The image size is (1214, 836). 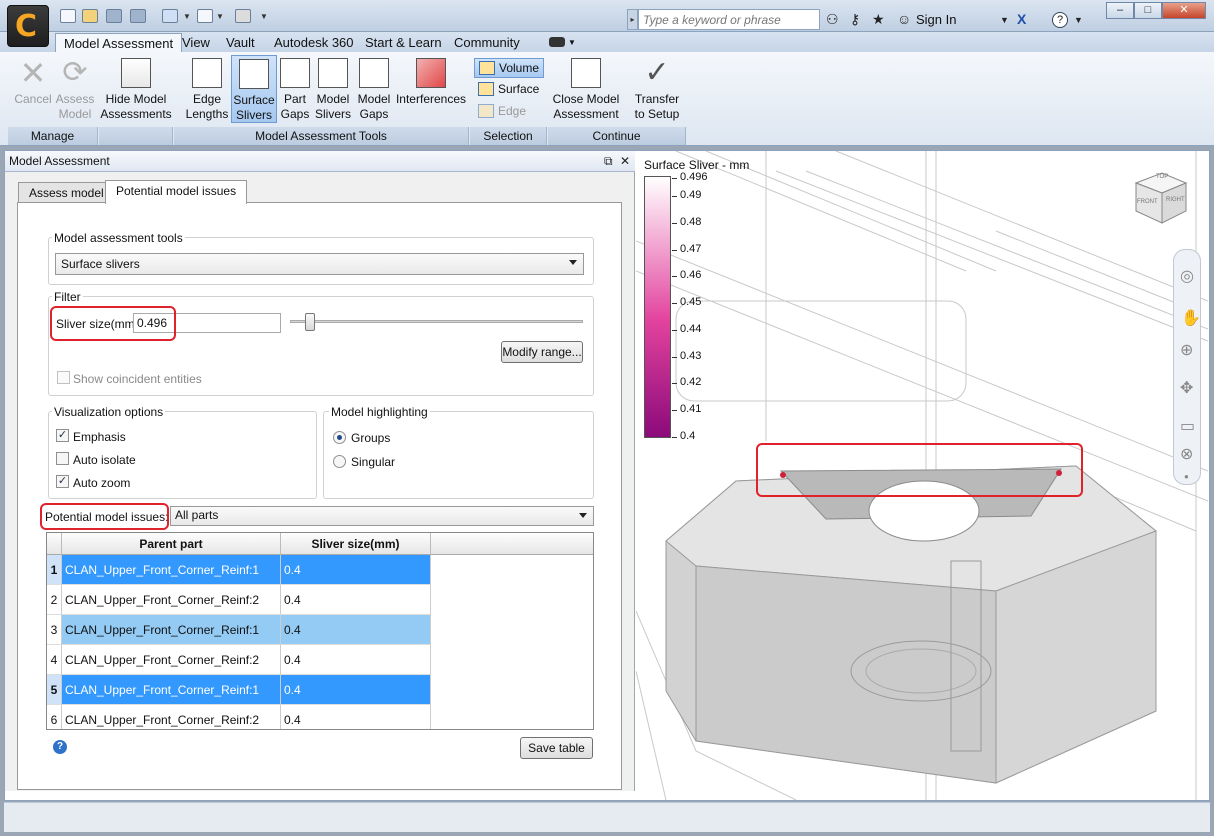 What do you see at coordinates (320, 630) in the screenshot?
I see `table-row: 3 CLAN_Upper_Front_Corner_Reinf:1 0.4` at bounding box center [320, 630].